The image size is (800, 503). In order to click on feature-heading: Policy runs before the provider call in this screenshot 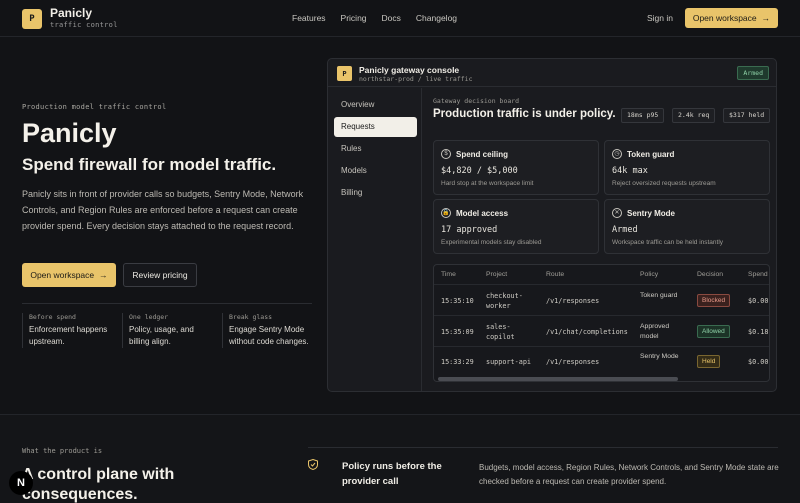, I will do `click(392, 474)`.